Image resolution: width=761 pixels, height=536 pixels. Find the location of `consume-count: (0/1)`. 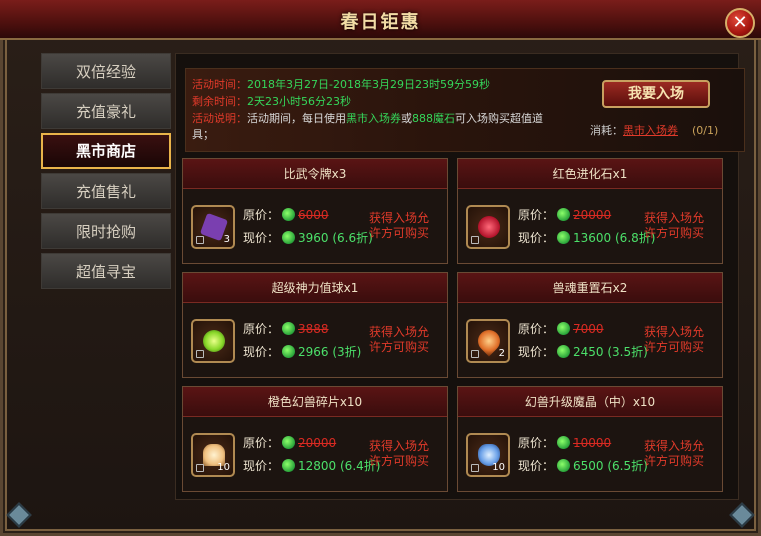

consume-count: (0/1) is located at coordinates (705, 130).